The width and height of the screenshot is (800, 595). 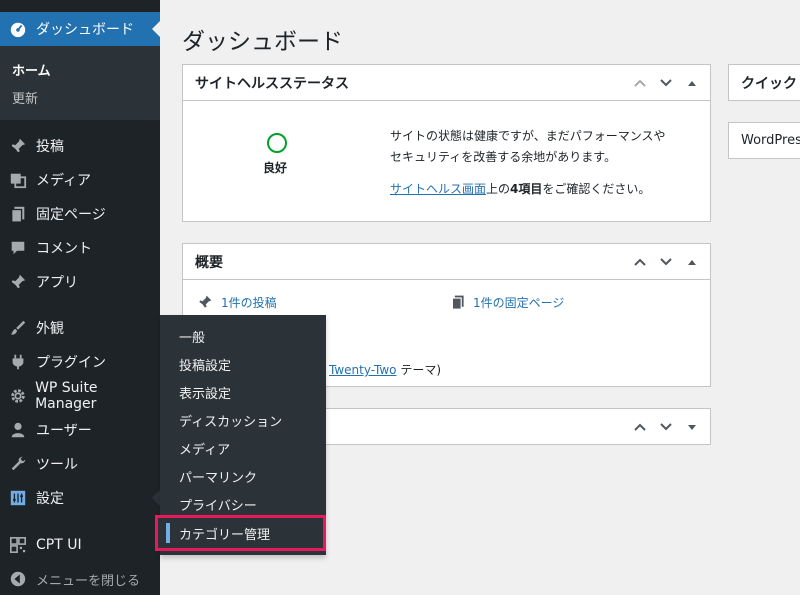 I want to click on page-title: ダッシュボード, so click(x=262, y=42).